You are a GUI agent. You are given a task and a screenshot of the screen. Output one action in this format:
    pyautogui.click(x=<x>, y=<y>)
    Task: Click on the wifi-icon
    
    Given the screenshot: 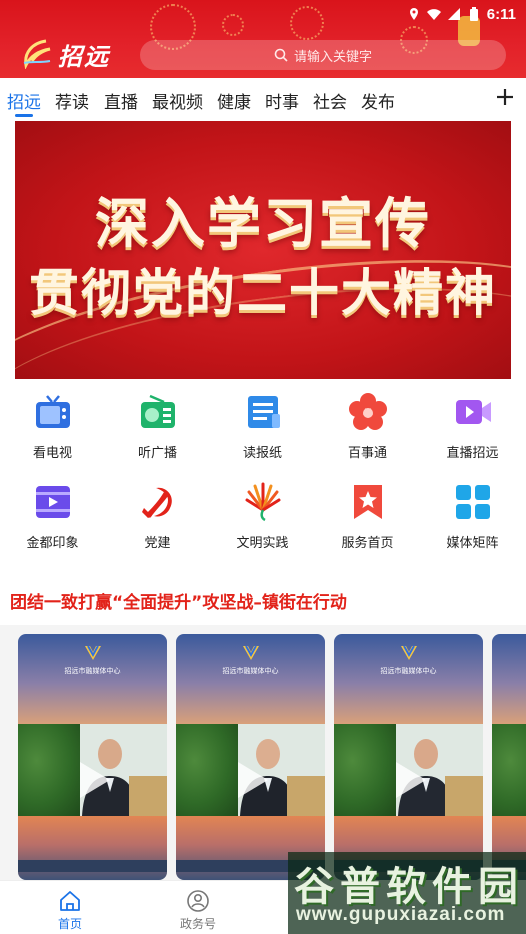 What is the action you would take?
    pyautogui.click(x=433, y=14)
    